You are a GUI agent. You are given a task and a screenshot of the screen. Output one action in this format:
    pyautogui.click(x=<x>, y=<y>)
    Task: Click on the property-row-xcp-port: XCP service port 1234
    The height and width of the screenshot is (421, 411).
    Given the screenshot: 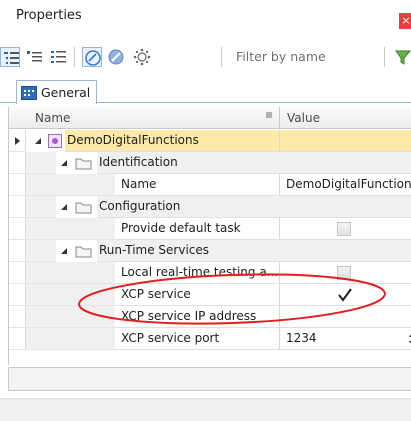 What is the action you would take?
    pyautogui.click(x=210, y=339)
    